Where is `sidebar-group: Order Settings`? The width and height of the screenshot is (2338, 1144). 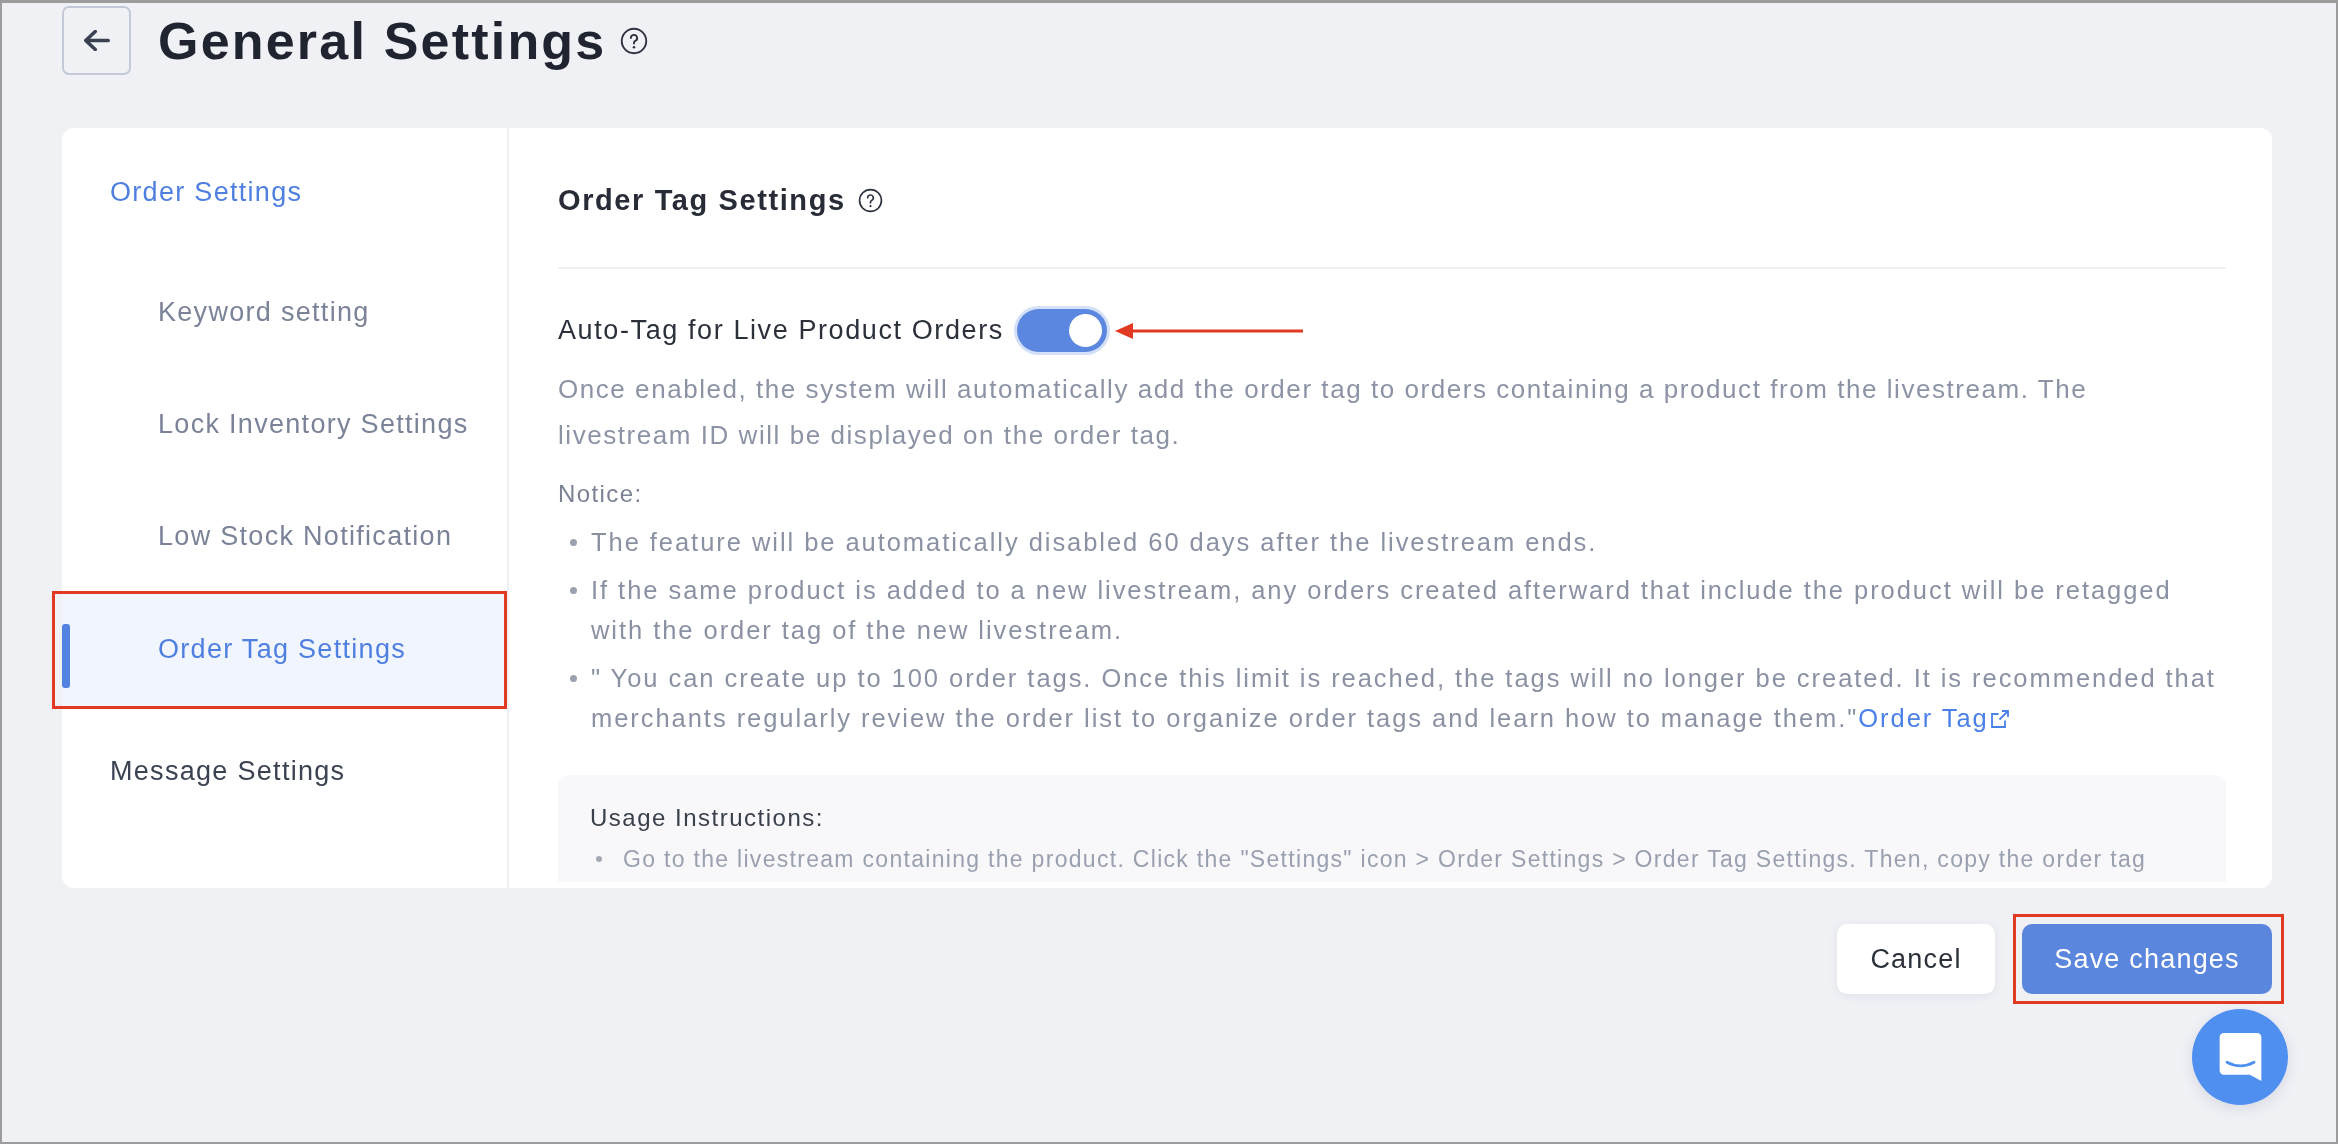 sidebar-group: Order Settings is located at coordinates (284, 192).